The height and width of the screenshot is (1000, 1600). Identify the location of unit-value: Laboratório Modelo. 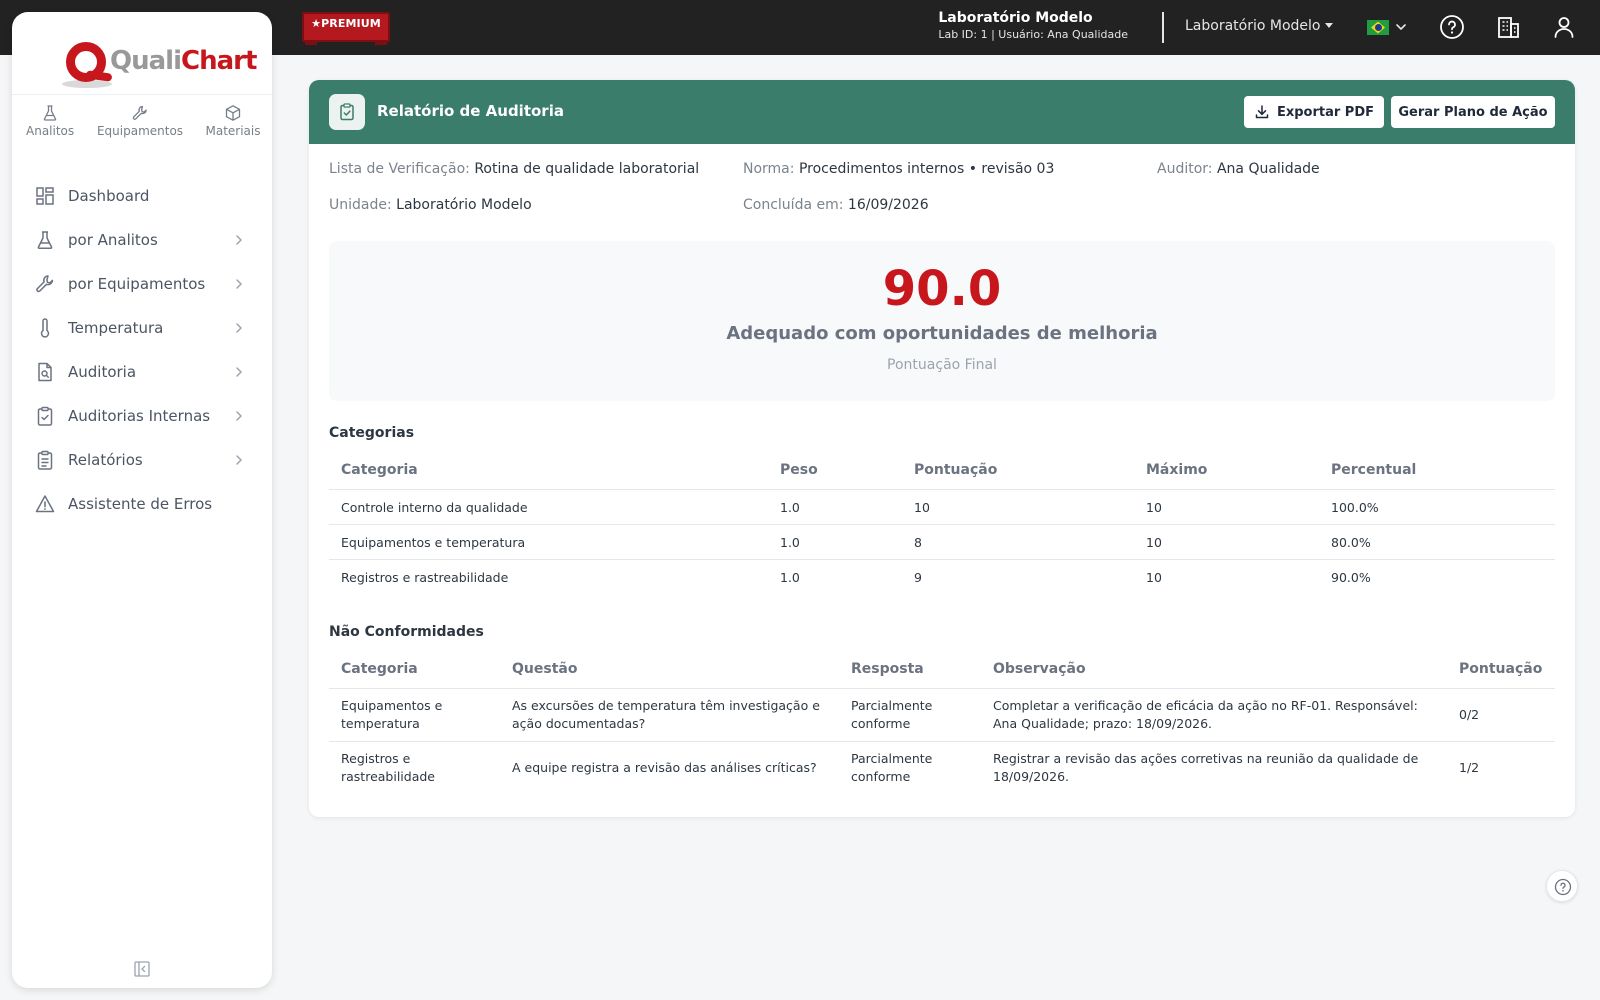
(464, 205).